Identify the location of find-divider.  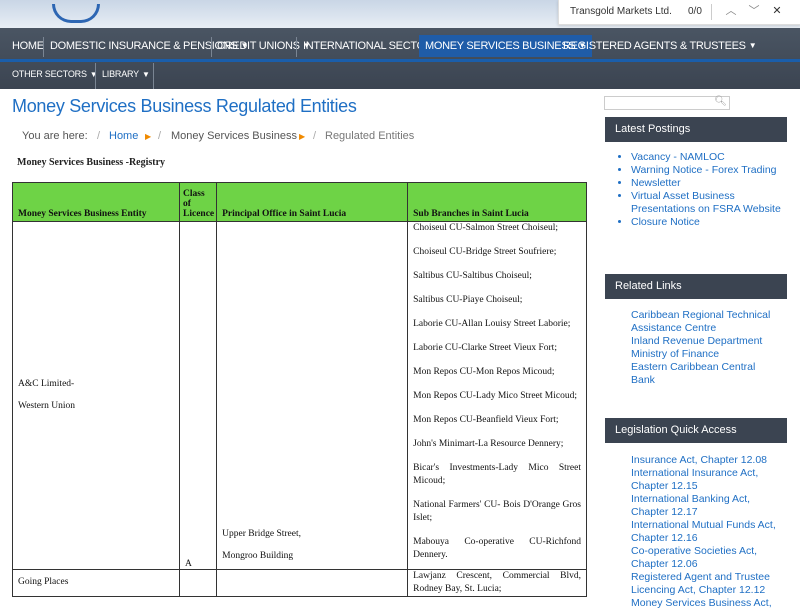
(711, 12).